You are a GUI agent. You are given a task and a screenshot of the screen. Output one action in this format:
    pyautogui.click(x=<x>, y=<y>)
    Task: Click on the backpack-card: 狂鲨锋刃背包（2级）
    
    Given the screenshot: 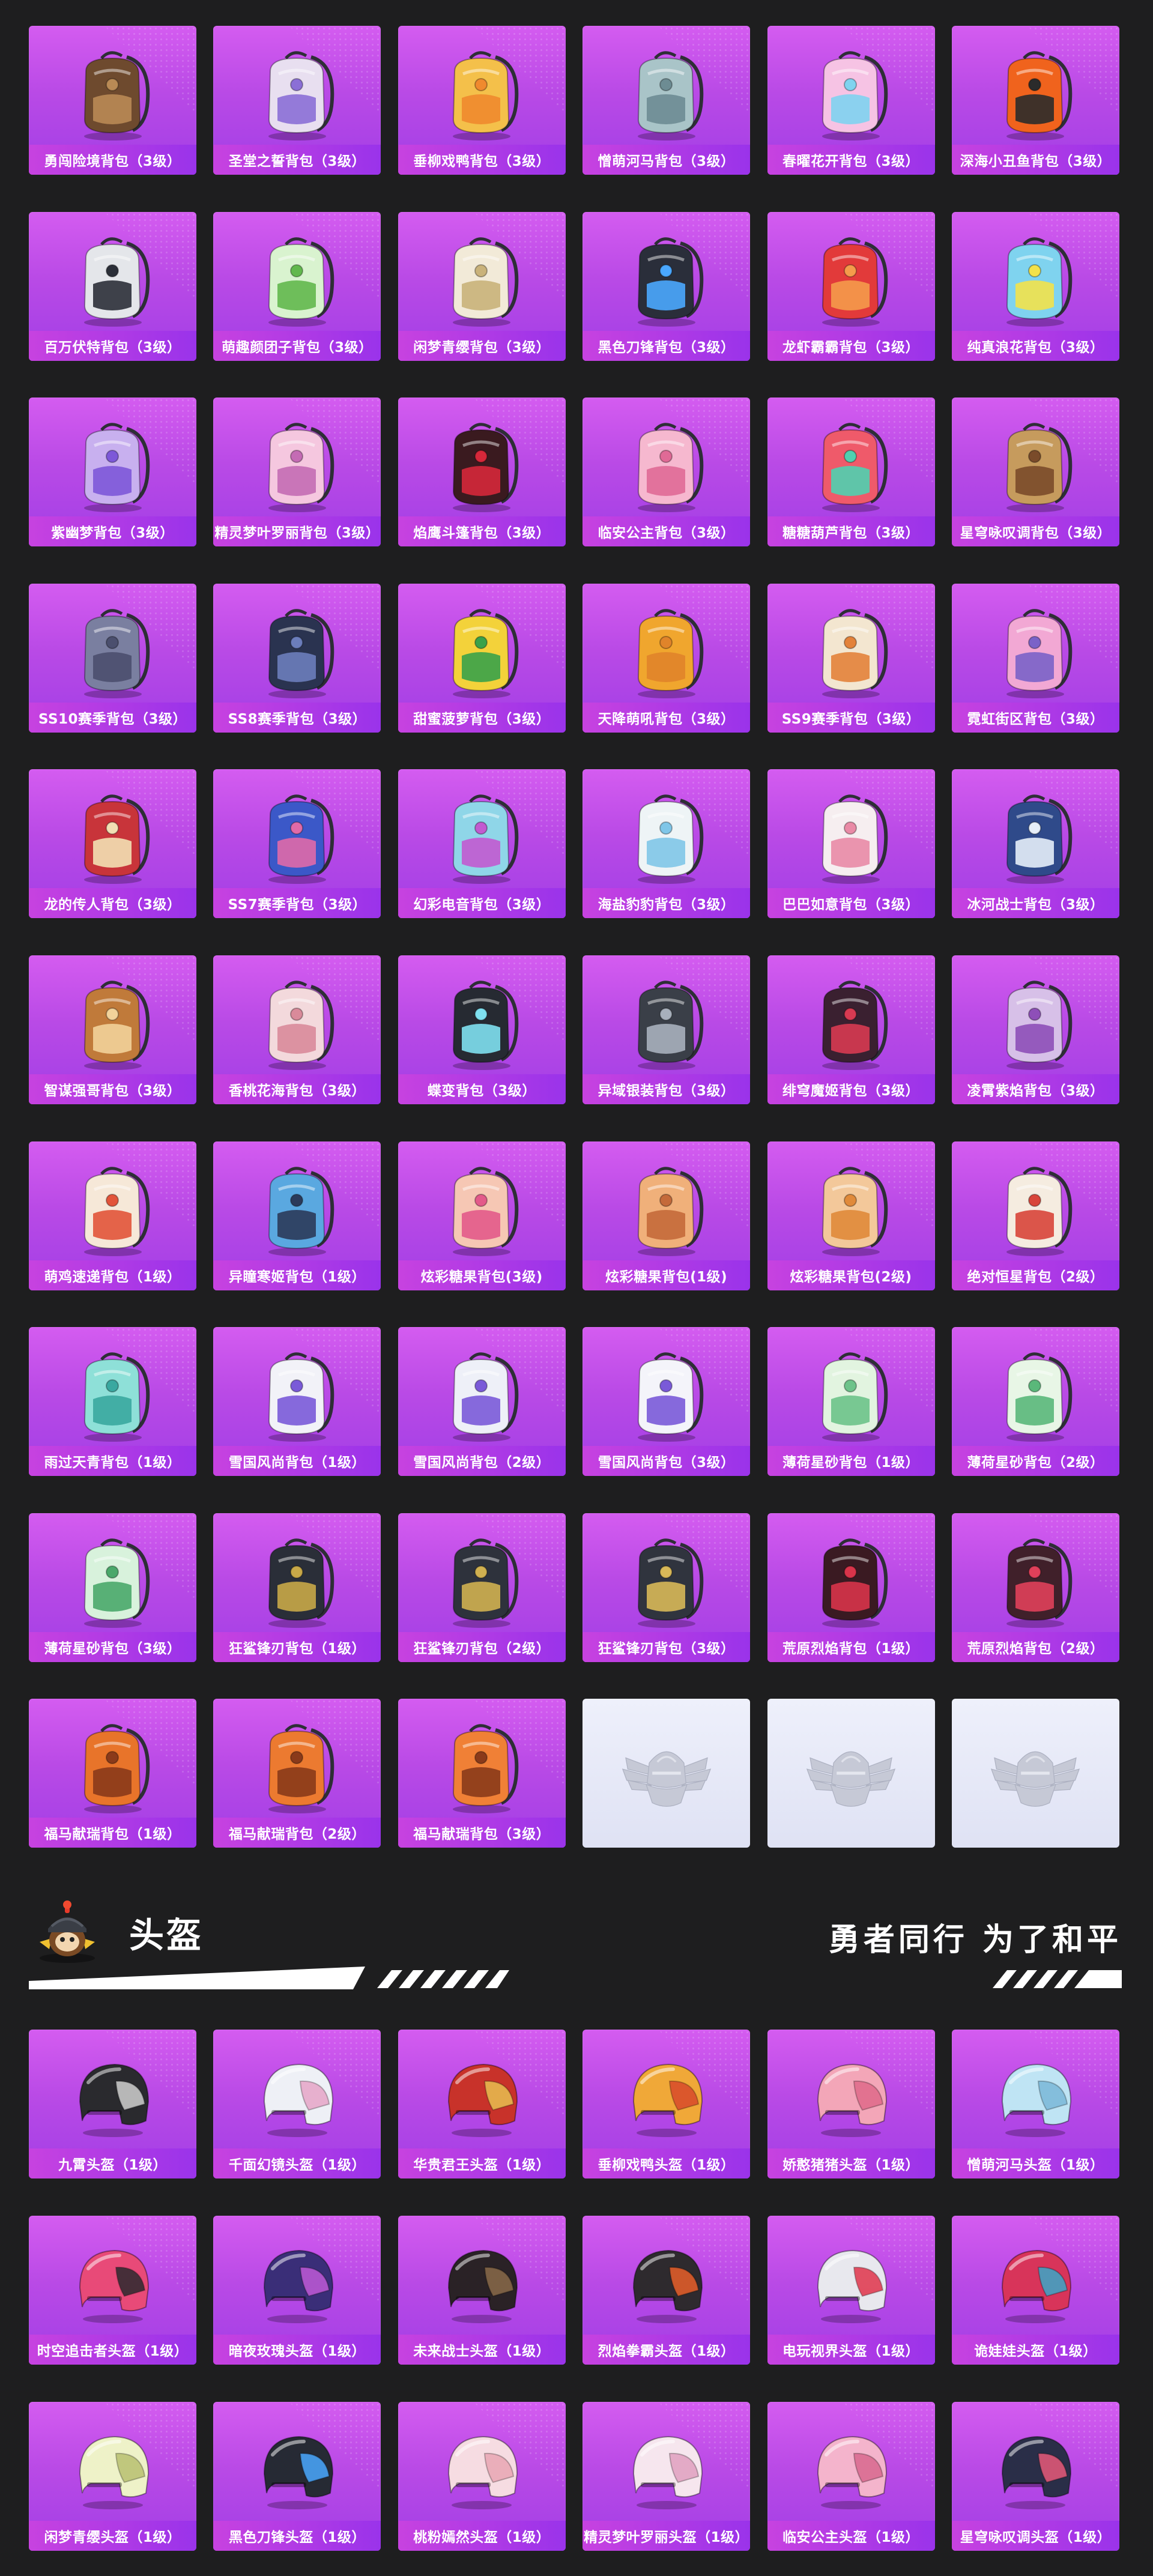 What is the action you would take?
    pyautogui.click(x=482, y=1588)
    